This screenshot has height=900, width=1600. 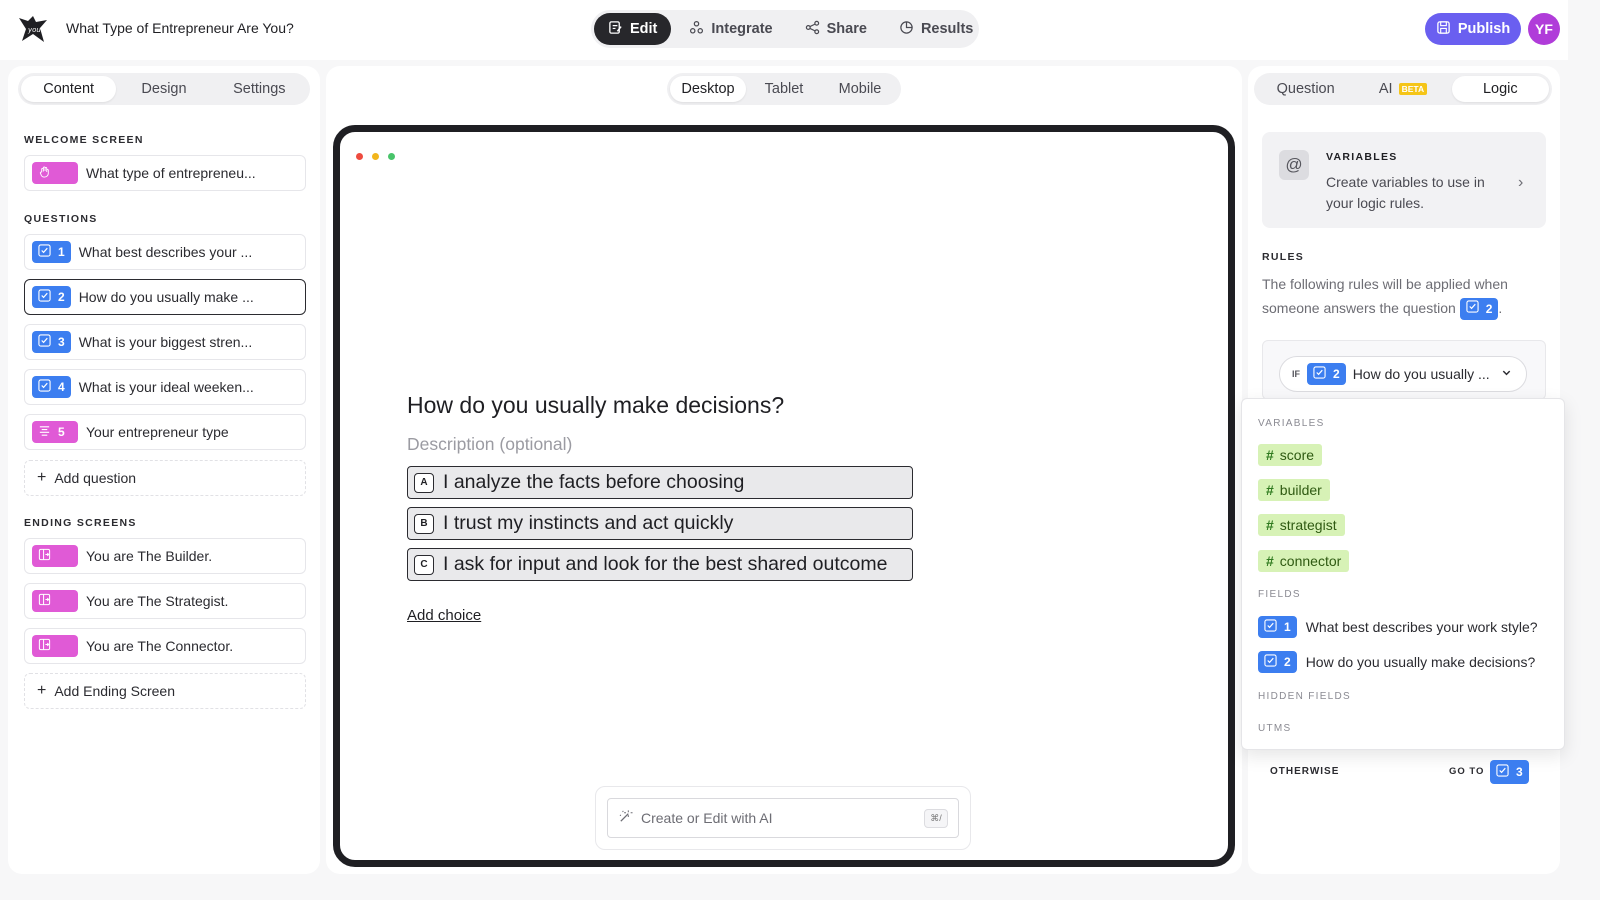 I want to click on tab-design: Design, so click(x=163, y=89).